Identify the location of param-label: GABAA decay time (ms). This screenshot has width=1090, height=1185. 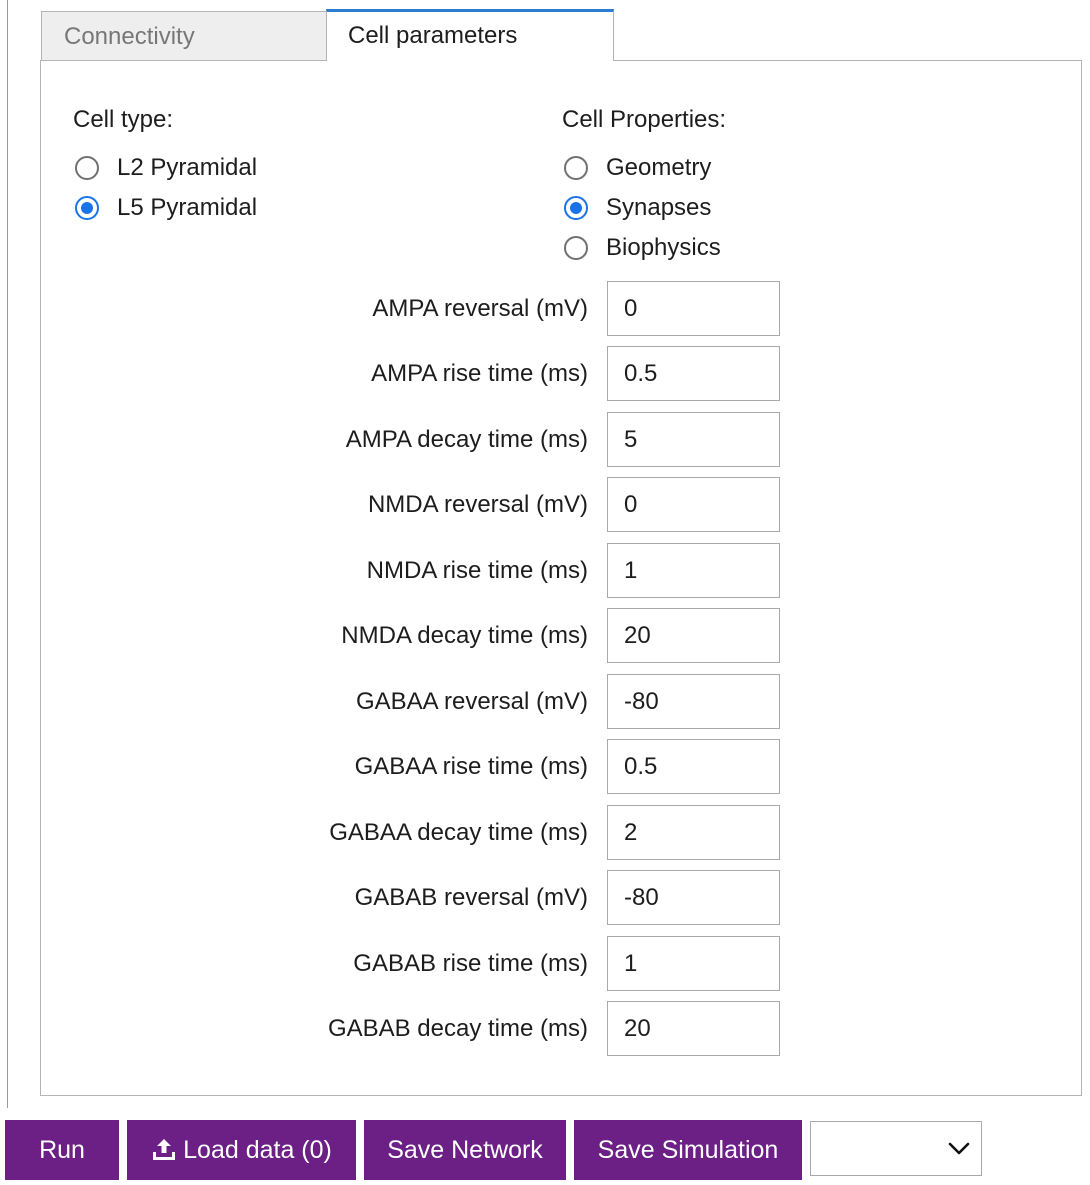
(458, 832).